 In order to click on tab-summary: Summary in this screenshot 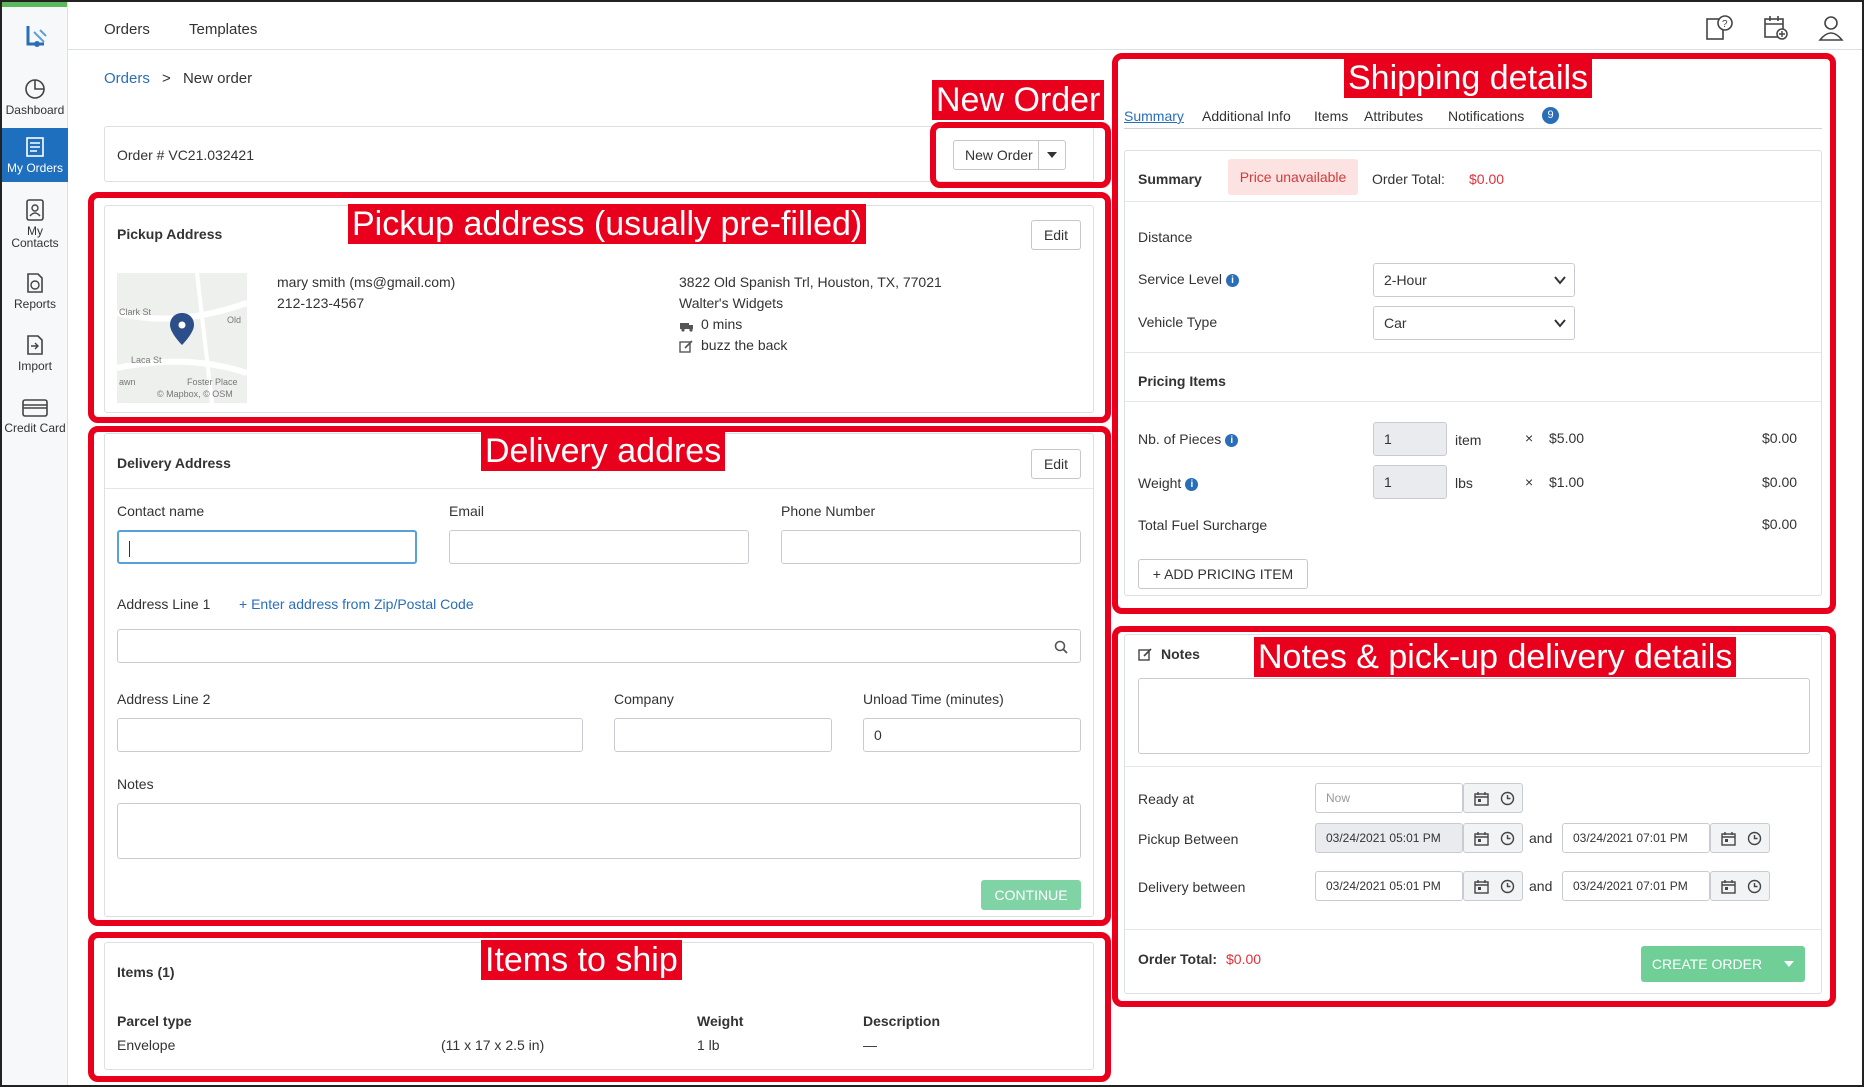, I will do `click(1154, 116)`.